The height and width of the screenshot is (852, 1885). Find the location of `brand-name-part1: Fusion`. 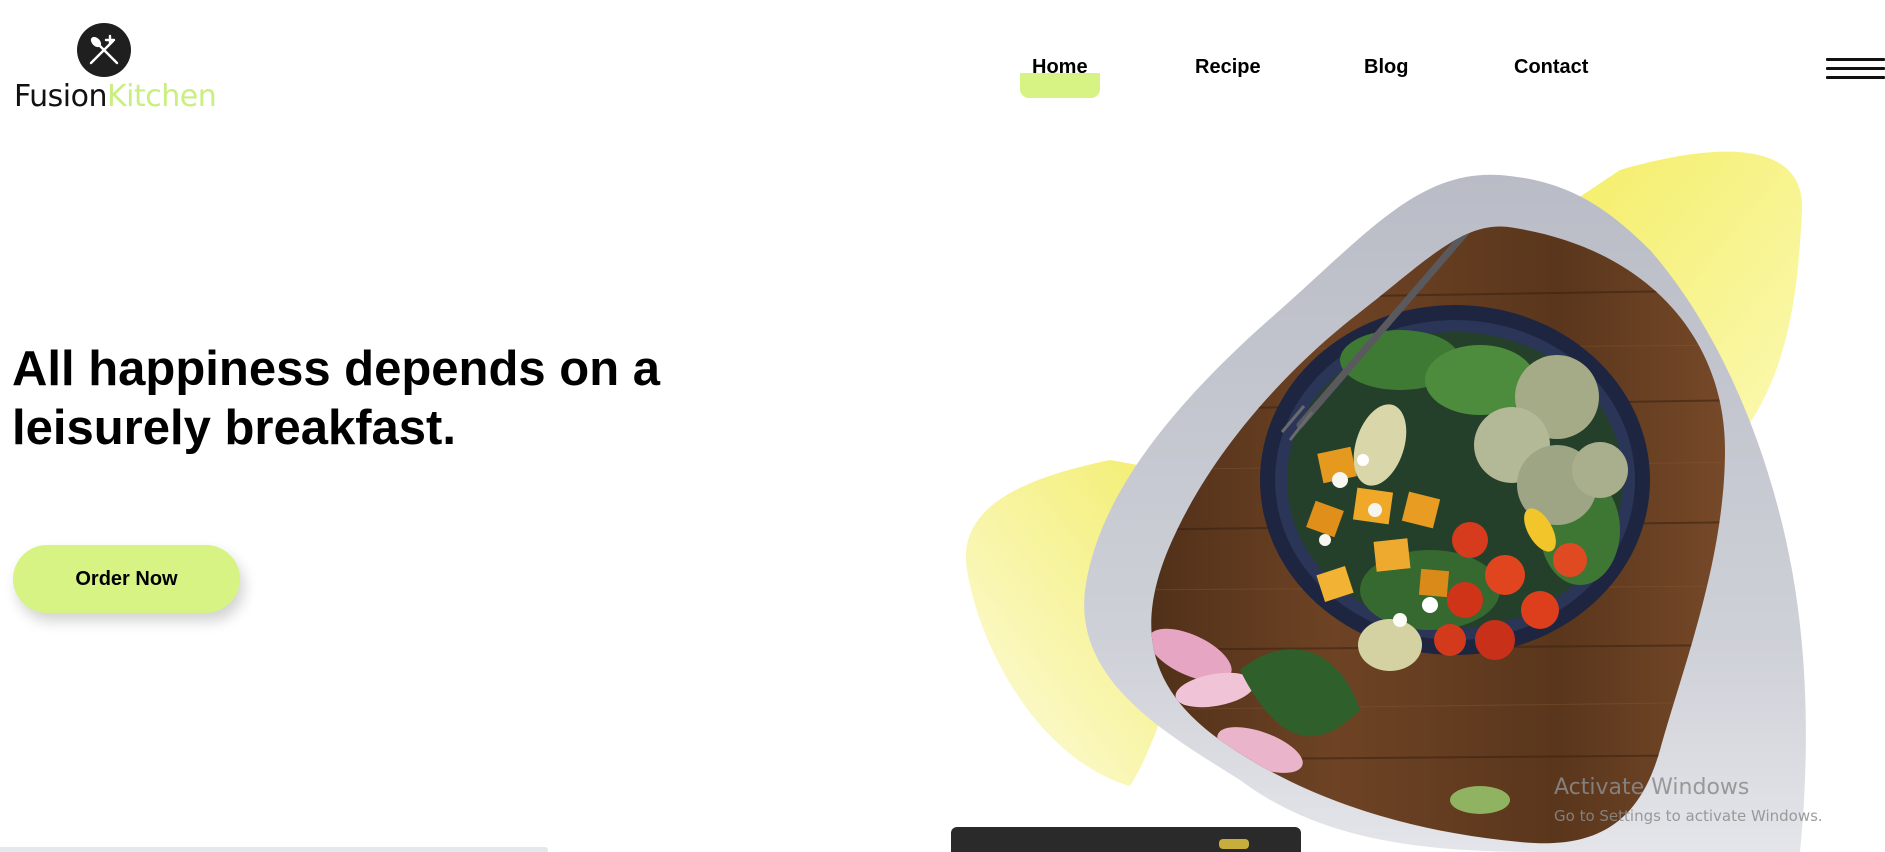

brand-name-part1: Fusion is located at coordinates (60, 96).